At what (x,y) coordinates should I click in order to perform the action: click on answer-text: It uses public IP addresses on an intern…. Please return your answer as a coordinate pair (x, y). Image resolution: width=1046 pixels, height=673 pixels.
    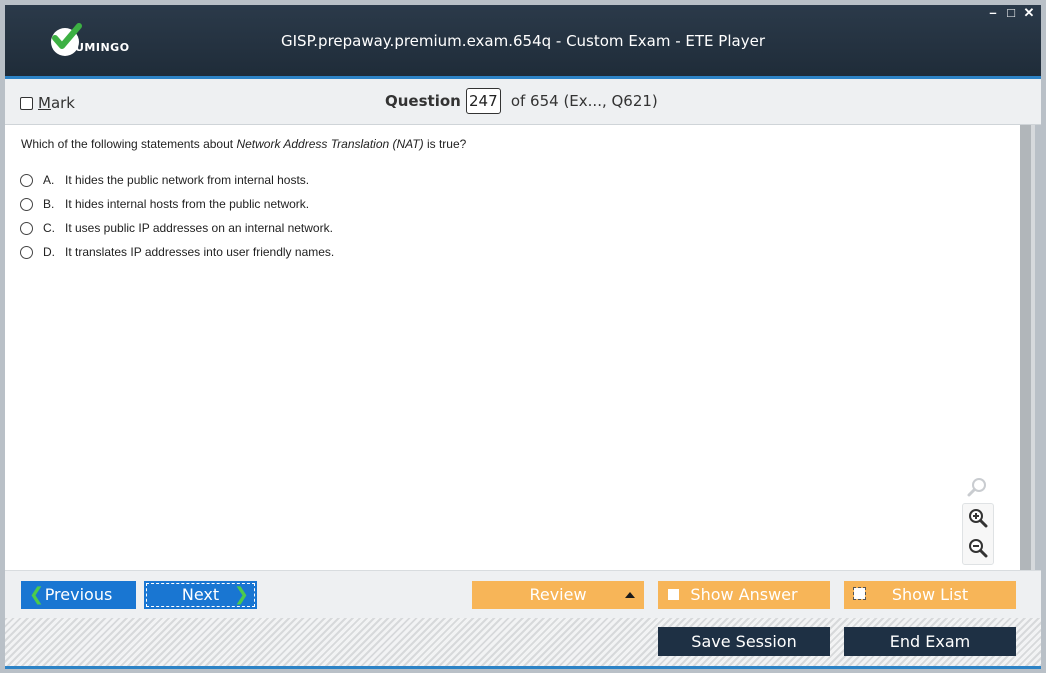
    Looking at the image, I should click on (199, 228).